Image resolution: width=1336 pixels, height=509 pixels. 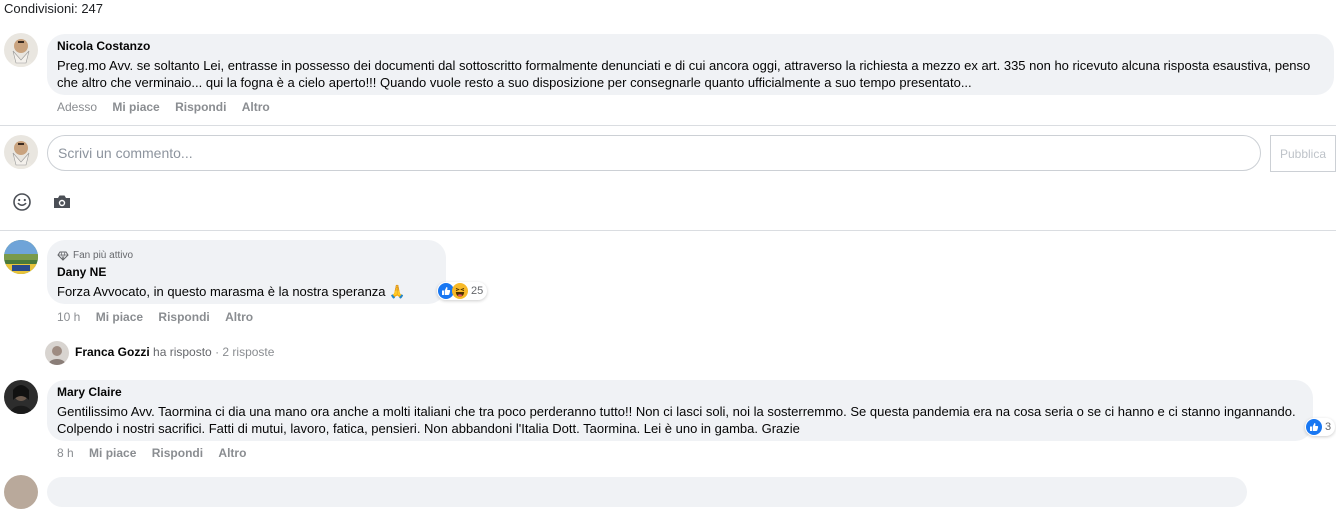 I want to click on comment-actions: 8 h Mi piace Rispondi Altro, so click(x=157, y=453).